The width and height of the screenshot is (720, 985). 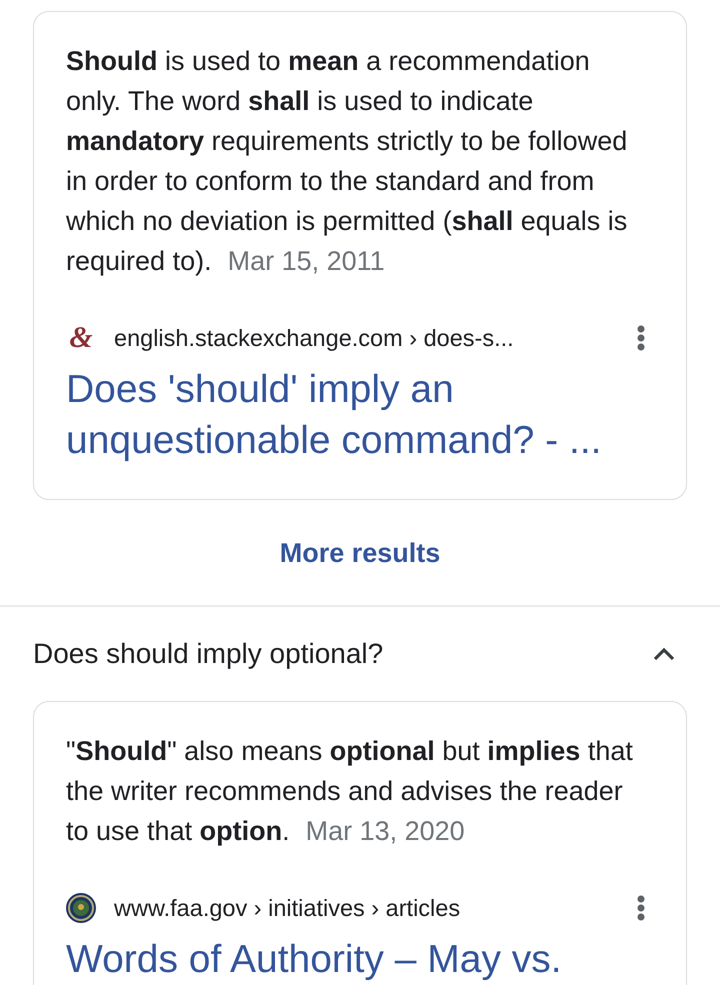 I want to click on ampersand-icon: &, so click(x=81, y=338).